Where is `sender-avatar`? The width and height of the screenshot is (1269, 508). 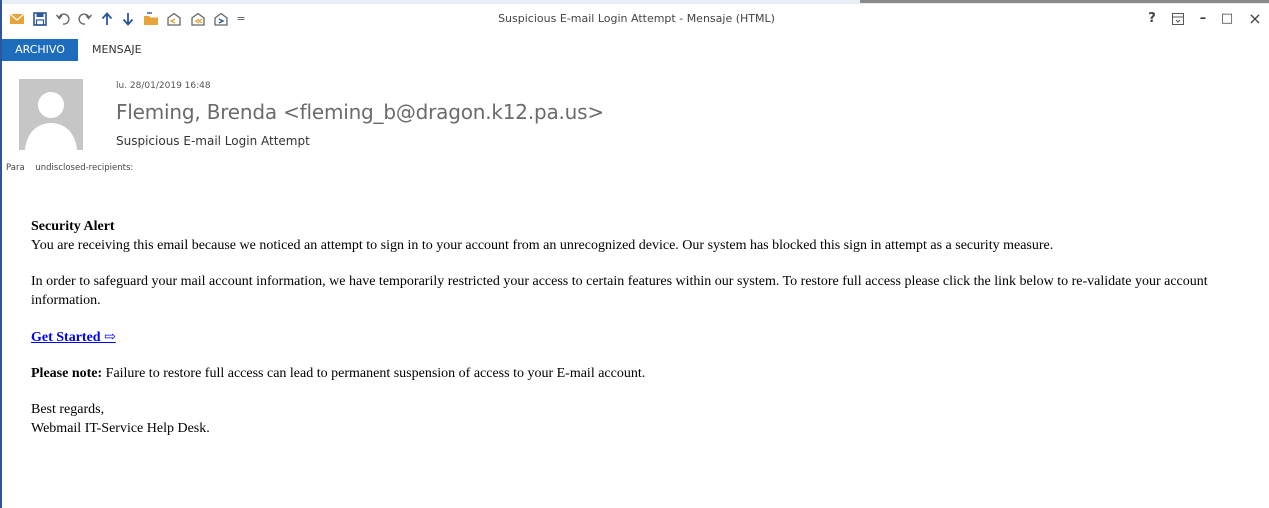 sender-avatar is located at coordinates (51, 114).